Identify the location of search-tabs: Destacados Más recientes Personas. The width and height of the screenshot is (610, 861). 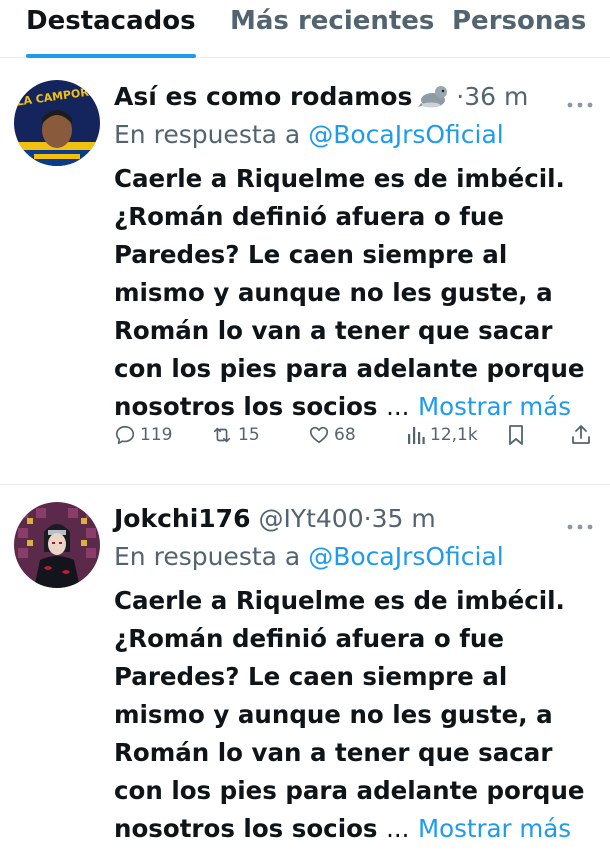
(305, 29).